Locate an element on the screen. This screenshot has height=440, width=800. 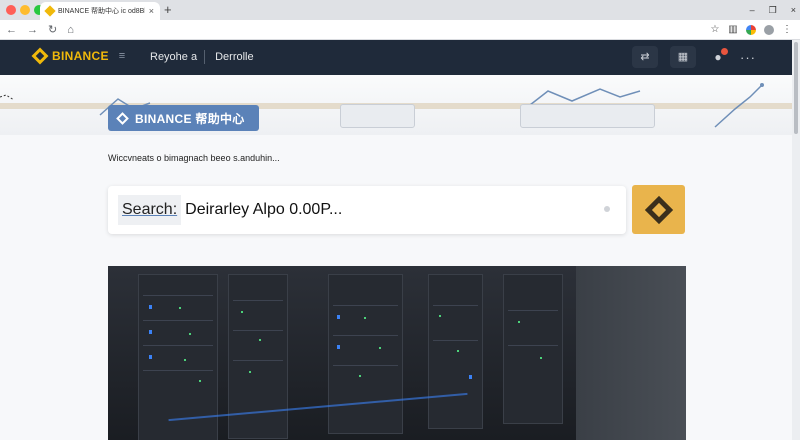
restore-icon: ❐ is located at coordinates (773, 10).